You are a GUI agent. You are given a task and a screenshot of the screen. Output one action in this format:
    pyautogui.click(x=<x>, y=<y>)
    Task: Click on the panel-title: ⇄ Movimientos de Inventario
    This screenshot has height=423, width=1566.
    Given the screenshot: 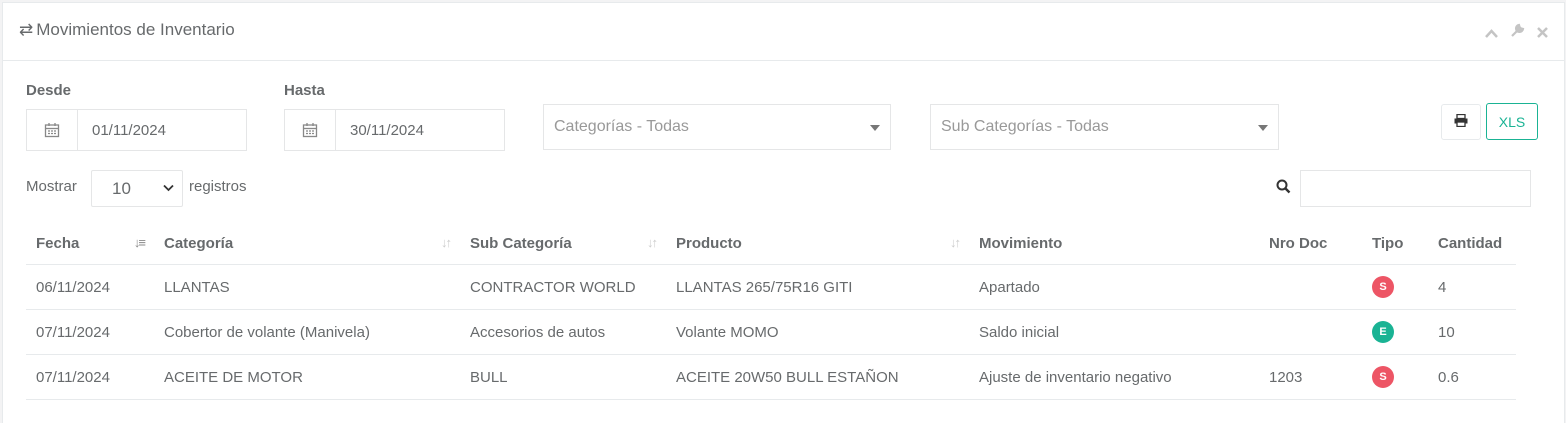 What is the action you would take?
    pyautogui.click(x=127, y=30)
    